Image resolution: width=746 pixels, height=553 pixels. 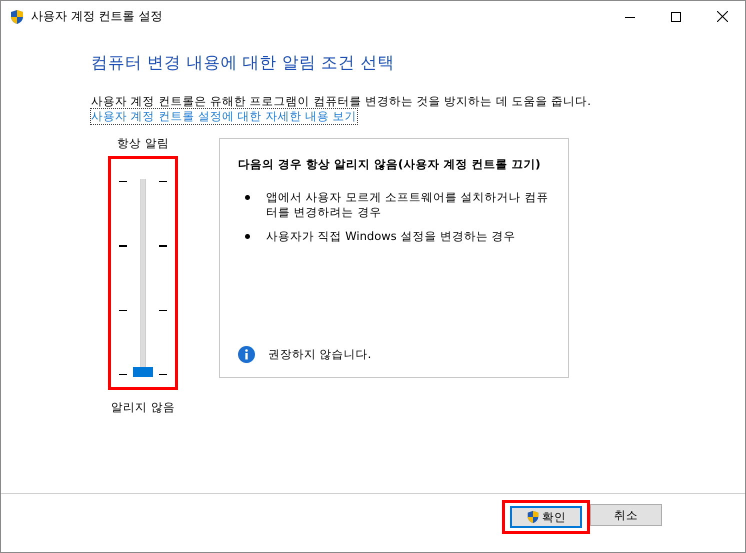 I want to click on slider-top-label: 항상 알림, so click(x=143, y=143).